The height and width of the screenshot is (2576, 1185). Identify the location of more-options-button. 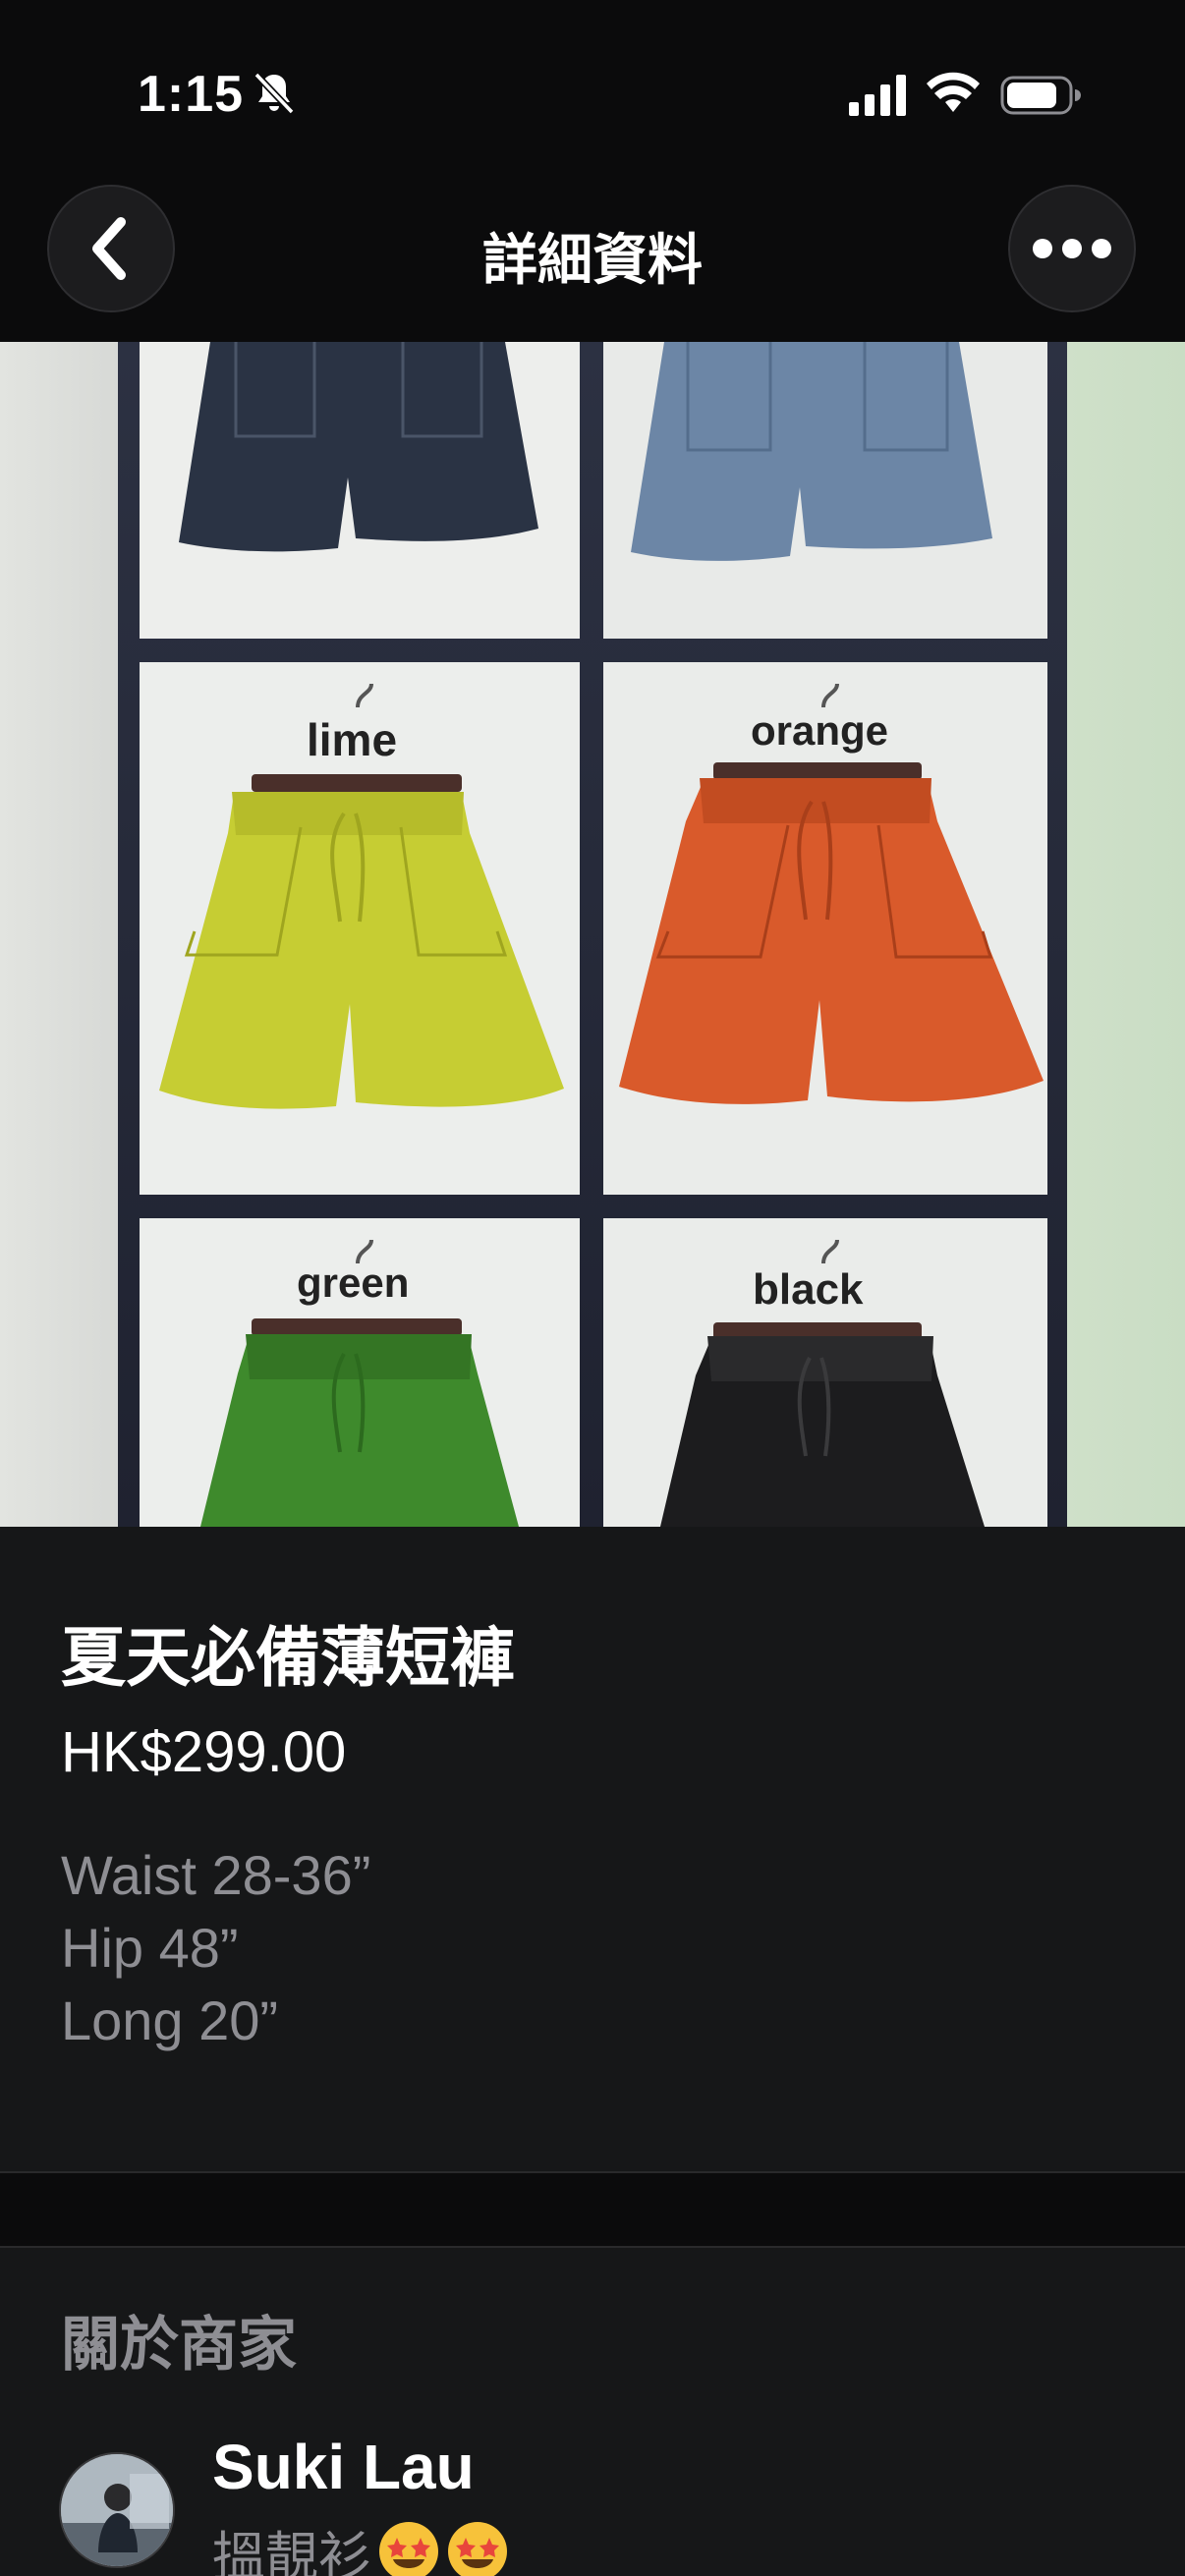
(1072, 248).